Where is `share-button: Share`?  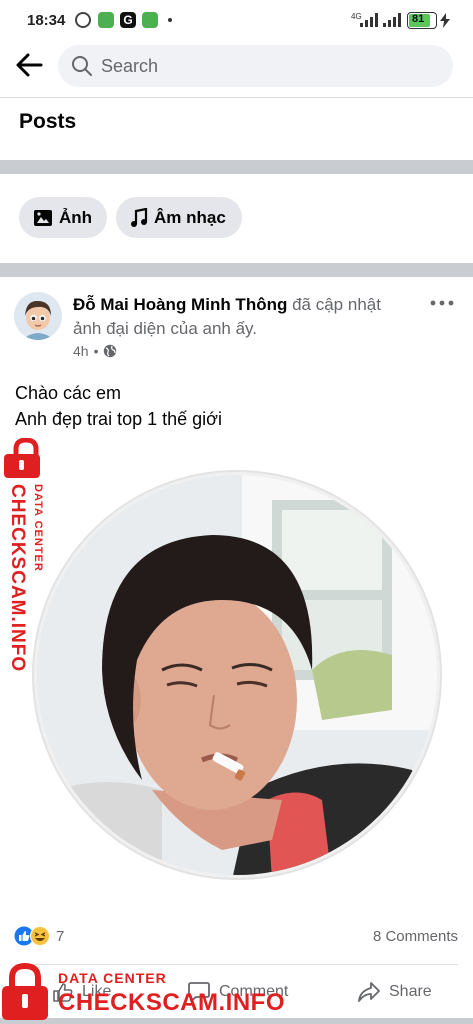 share-button: Share is located at coordinates (394, 992).